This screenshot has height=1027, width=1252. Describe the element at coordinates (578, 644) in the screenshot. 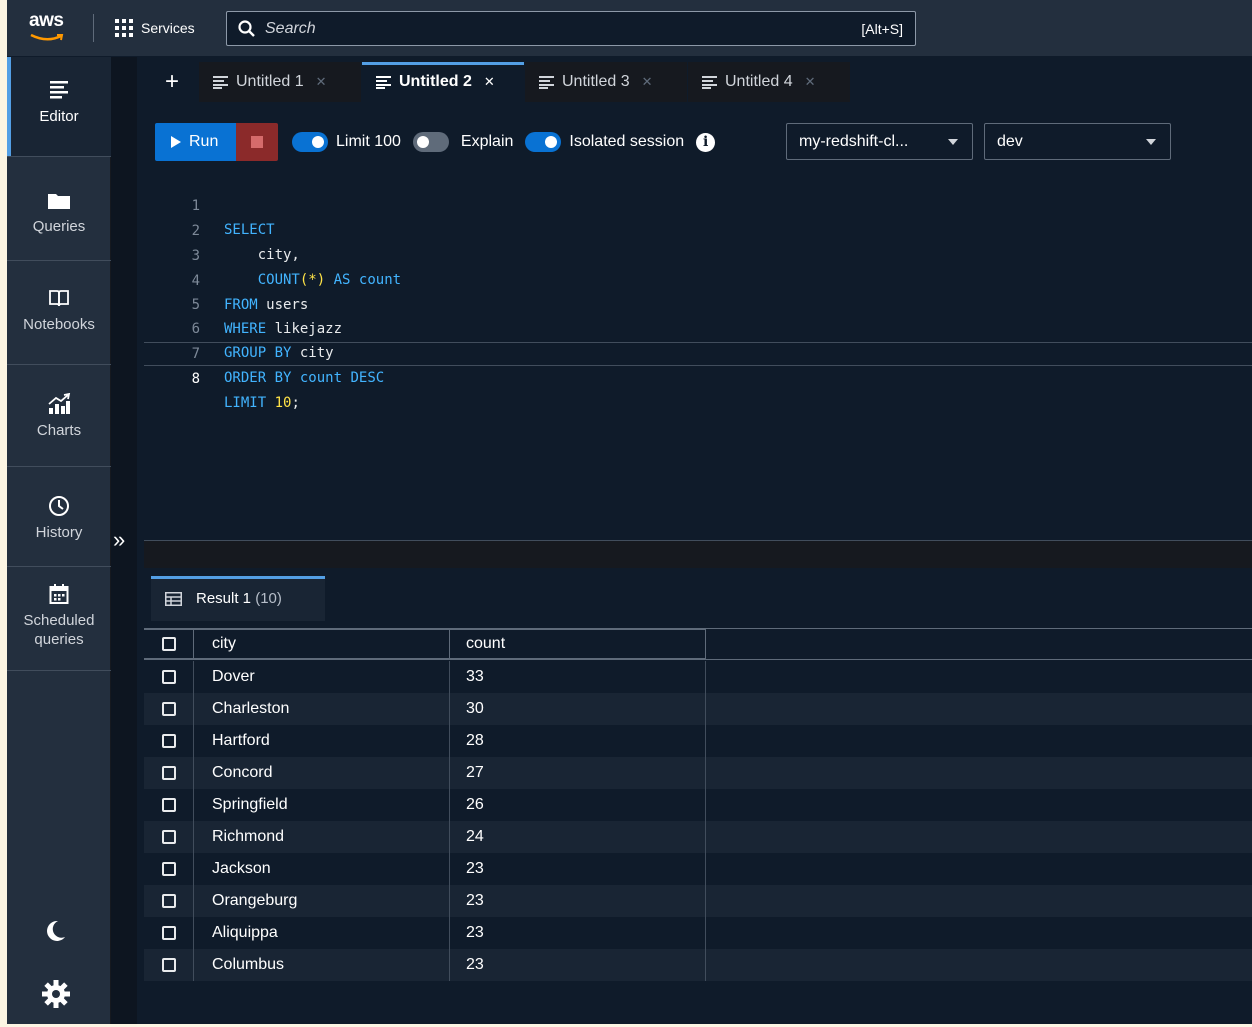

I see `column-header-count: count` at that location.